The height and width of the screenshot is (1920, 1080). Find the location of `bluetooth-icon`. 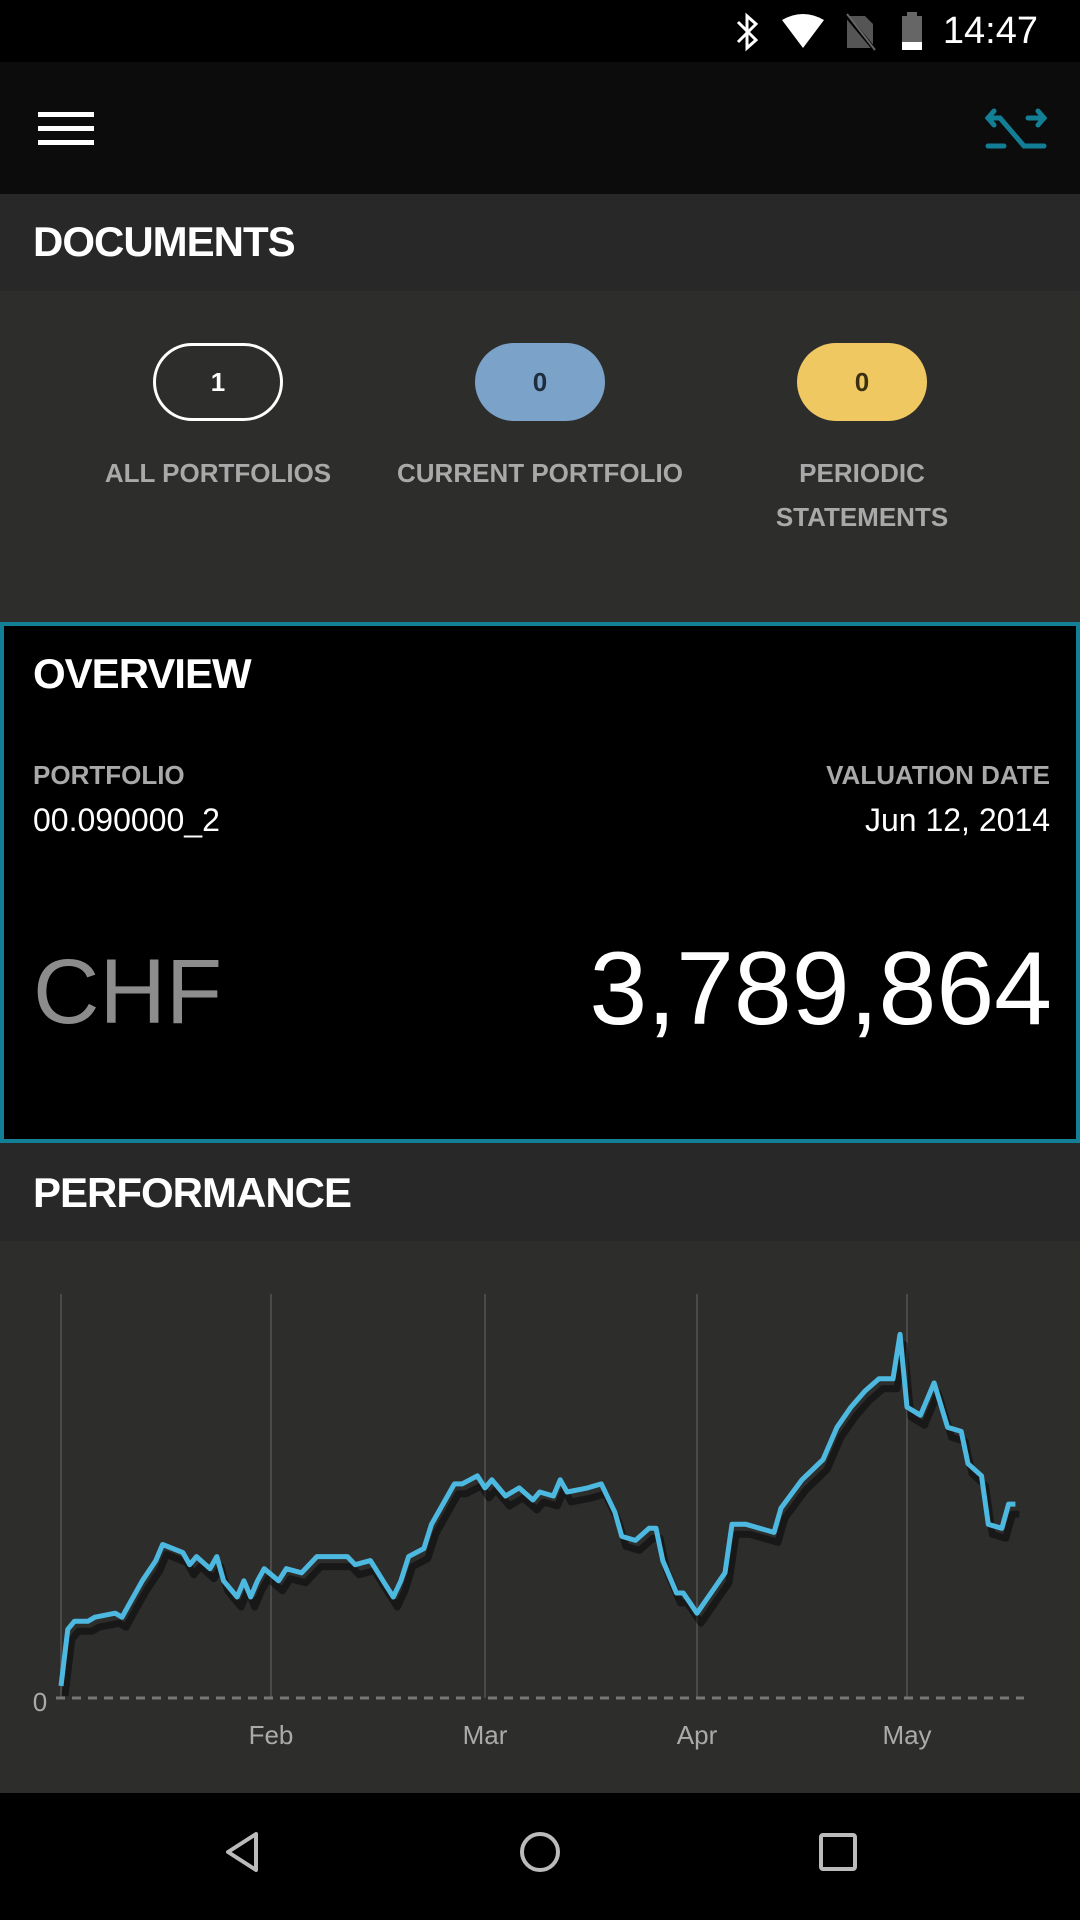

bluetooth-icon is located at coordinates (747, 32).